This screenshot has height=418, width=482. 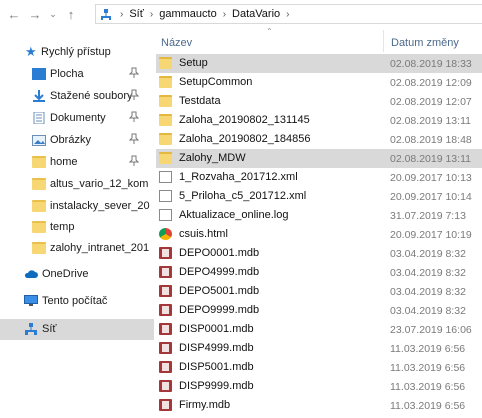 I want to click on file-row: csuis.html 20.09.2017 10:19, so click(x=319, y=234).